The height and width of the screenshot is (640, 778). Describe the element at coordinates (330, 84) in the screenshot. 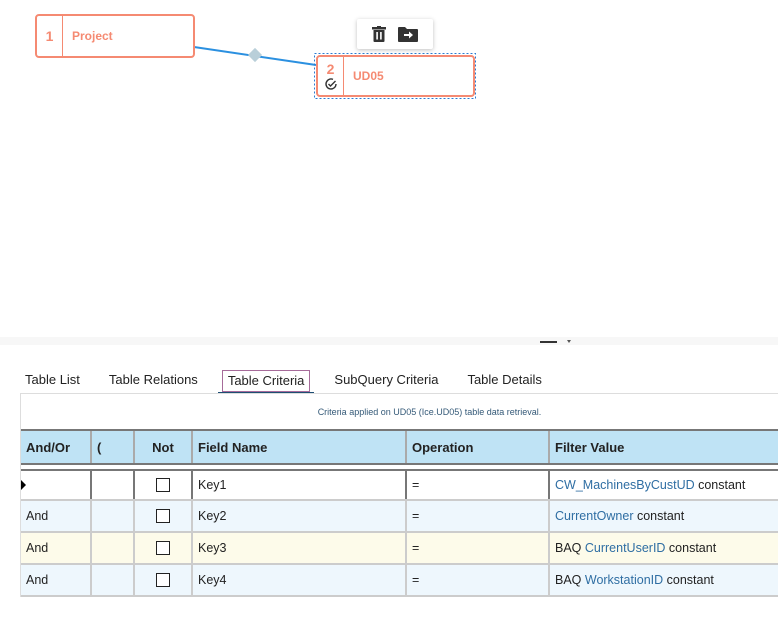

I see `check-circle-icon` at that location.